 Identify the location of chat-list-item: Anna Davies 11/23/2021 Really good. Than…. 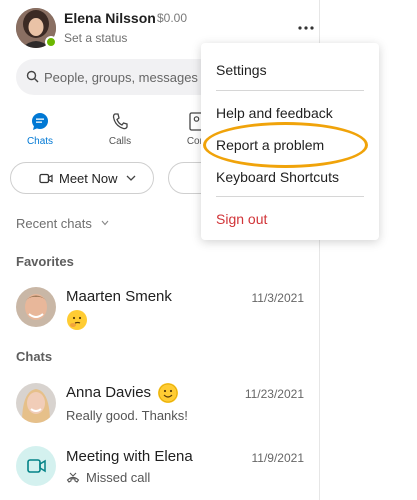
(160, 407).